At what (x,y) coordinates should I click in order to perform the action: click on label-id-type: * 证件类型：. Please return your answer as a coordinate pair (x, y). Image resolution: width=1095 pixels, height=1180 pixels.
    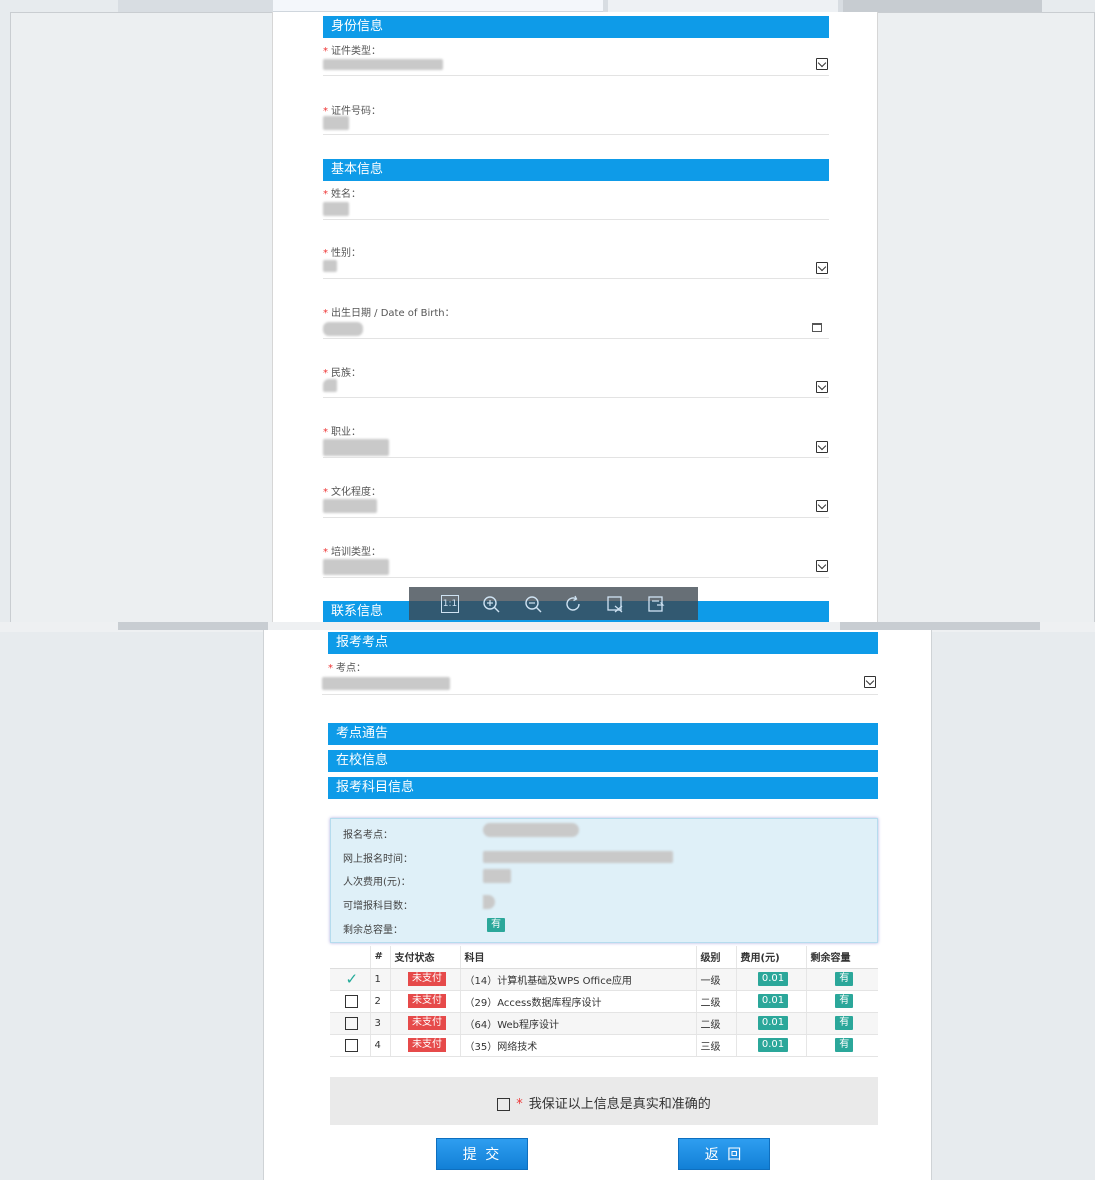
    Looking at the image, I should click on (352, 51).